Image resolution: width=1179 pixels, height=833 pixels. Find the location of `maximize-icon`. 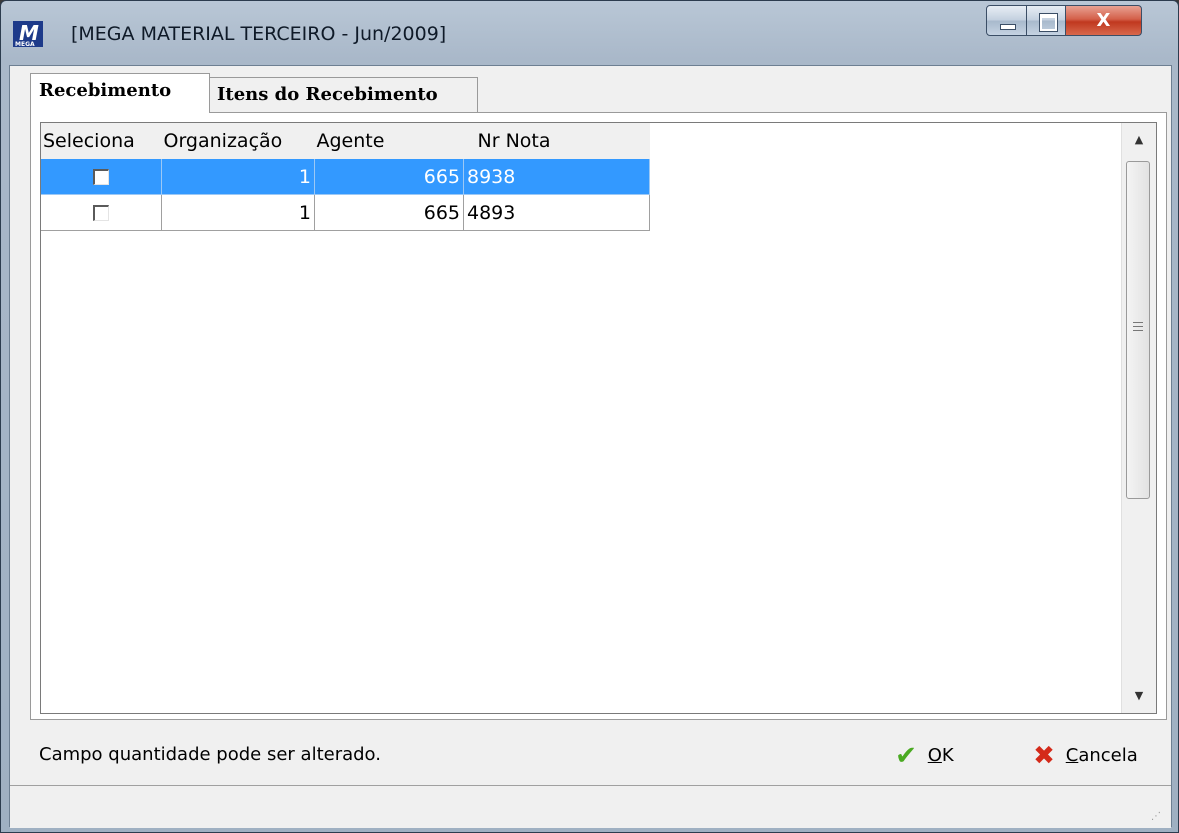

maximize-icon is located at coordinates (1048, 22).